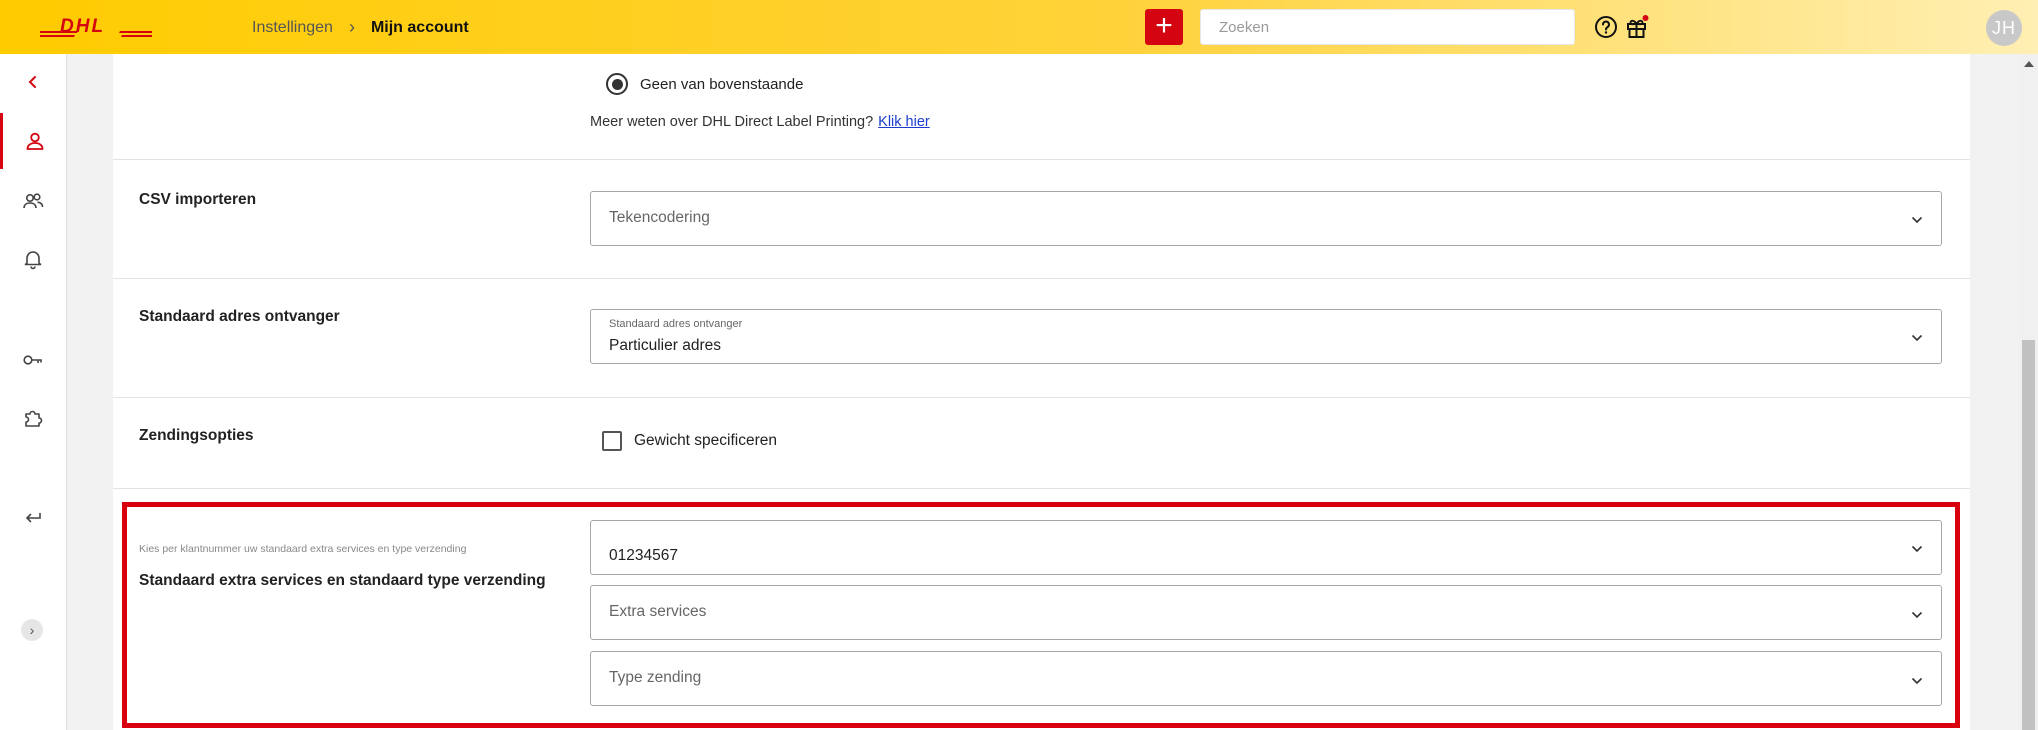  I want to click on logout-icon, so click(33, 517).